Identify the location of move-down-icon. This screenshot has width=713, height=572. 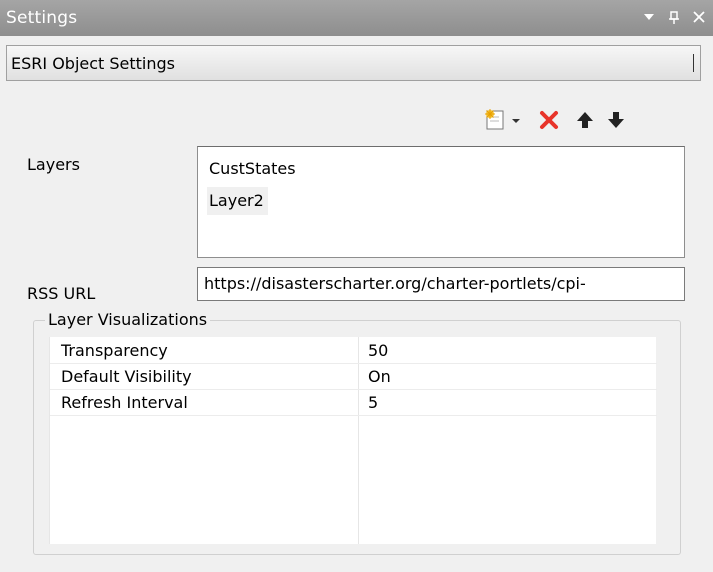
(616, 120).